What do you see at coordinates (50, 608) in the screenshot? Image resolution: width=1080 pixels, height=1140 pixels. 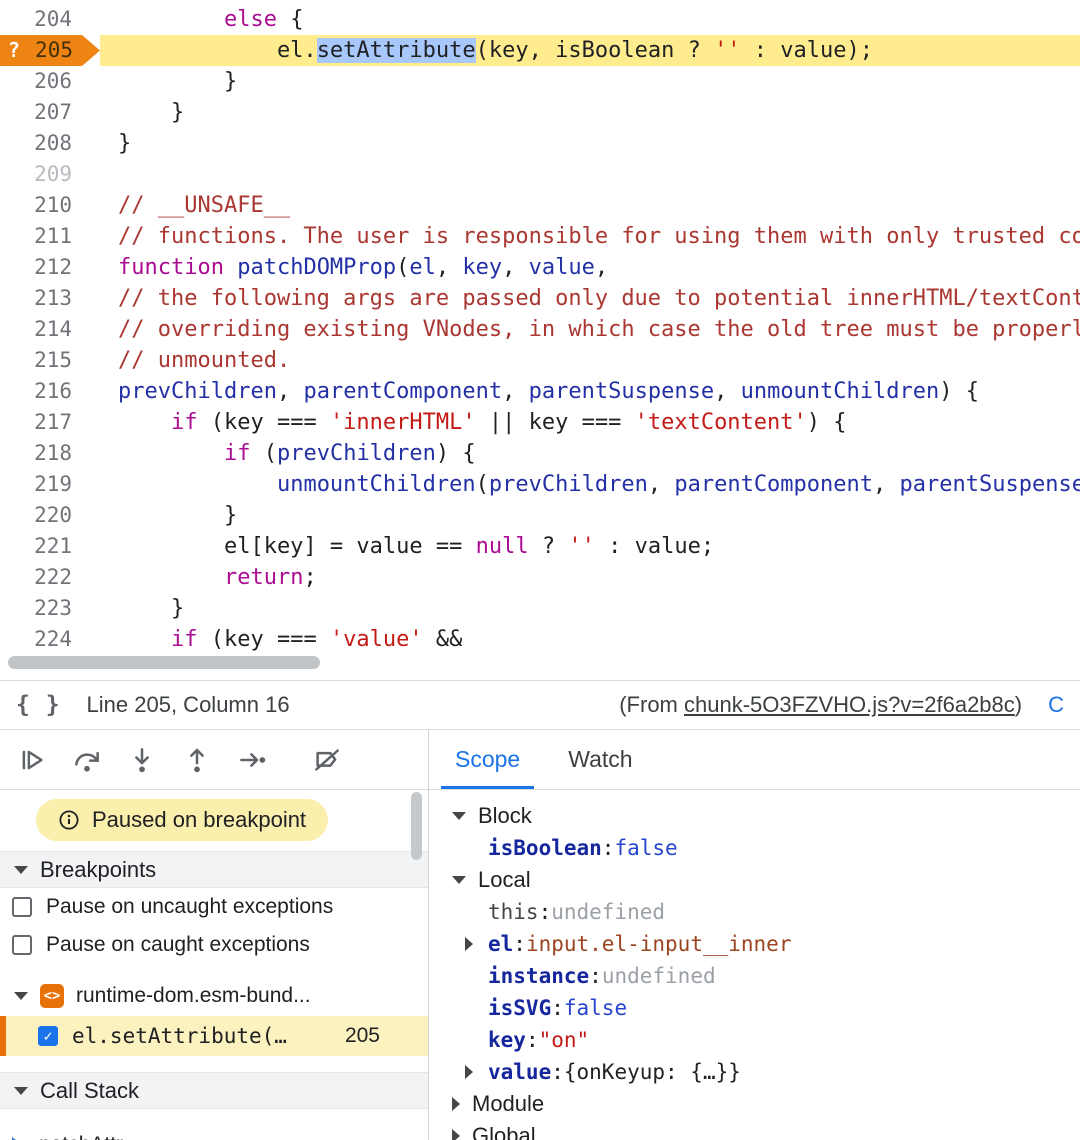 I see `line-number: 223` at bounding box center [50, 608].